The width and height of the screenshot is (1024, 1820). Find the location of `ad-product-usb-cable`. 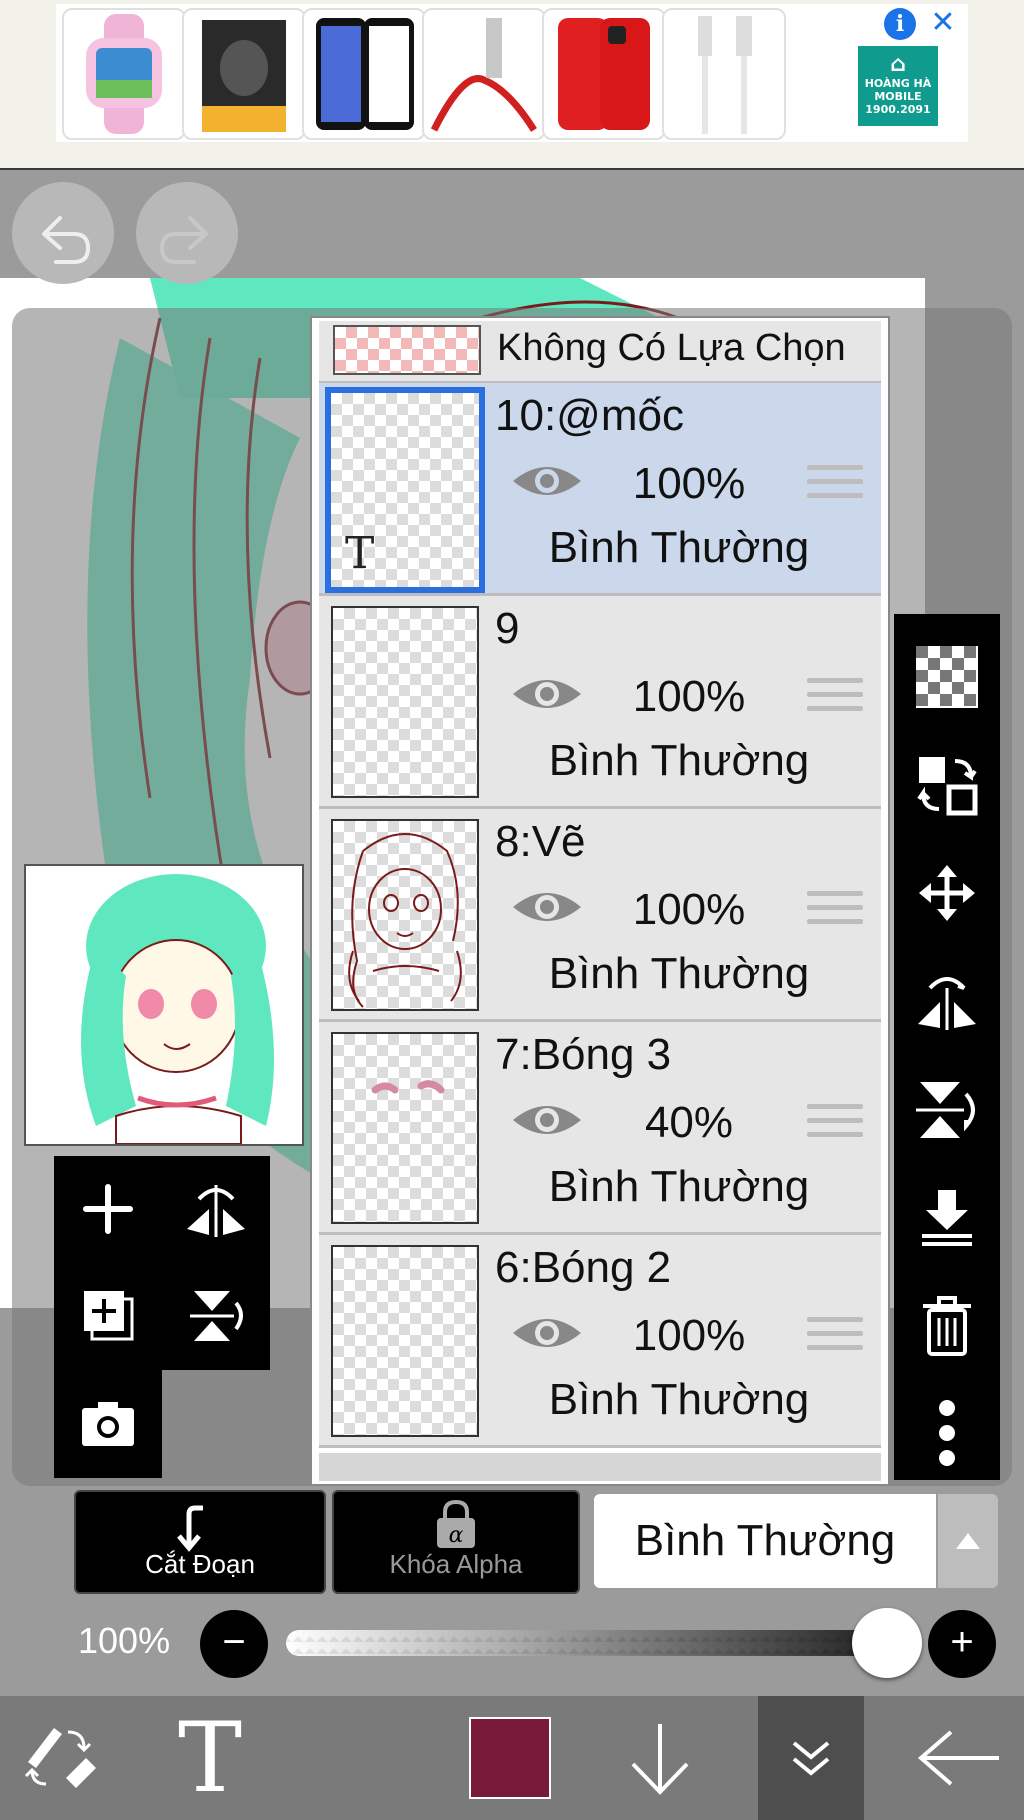

ad-product-usb-cable is located at coordinates (724, 74).